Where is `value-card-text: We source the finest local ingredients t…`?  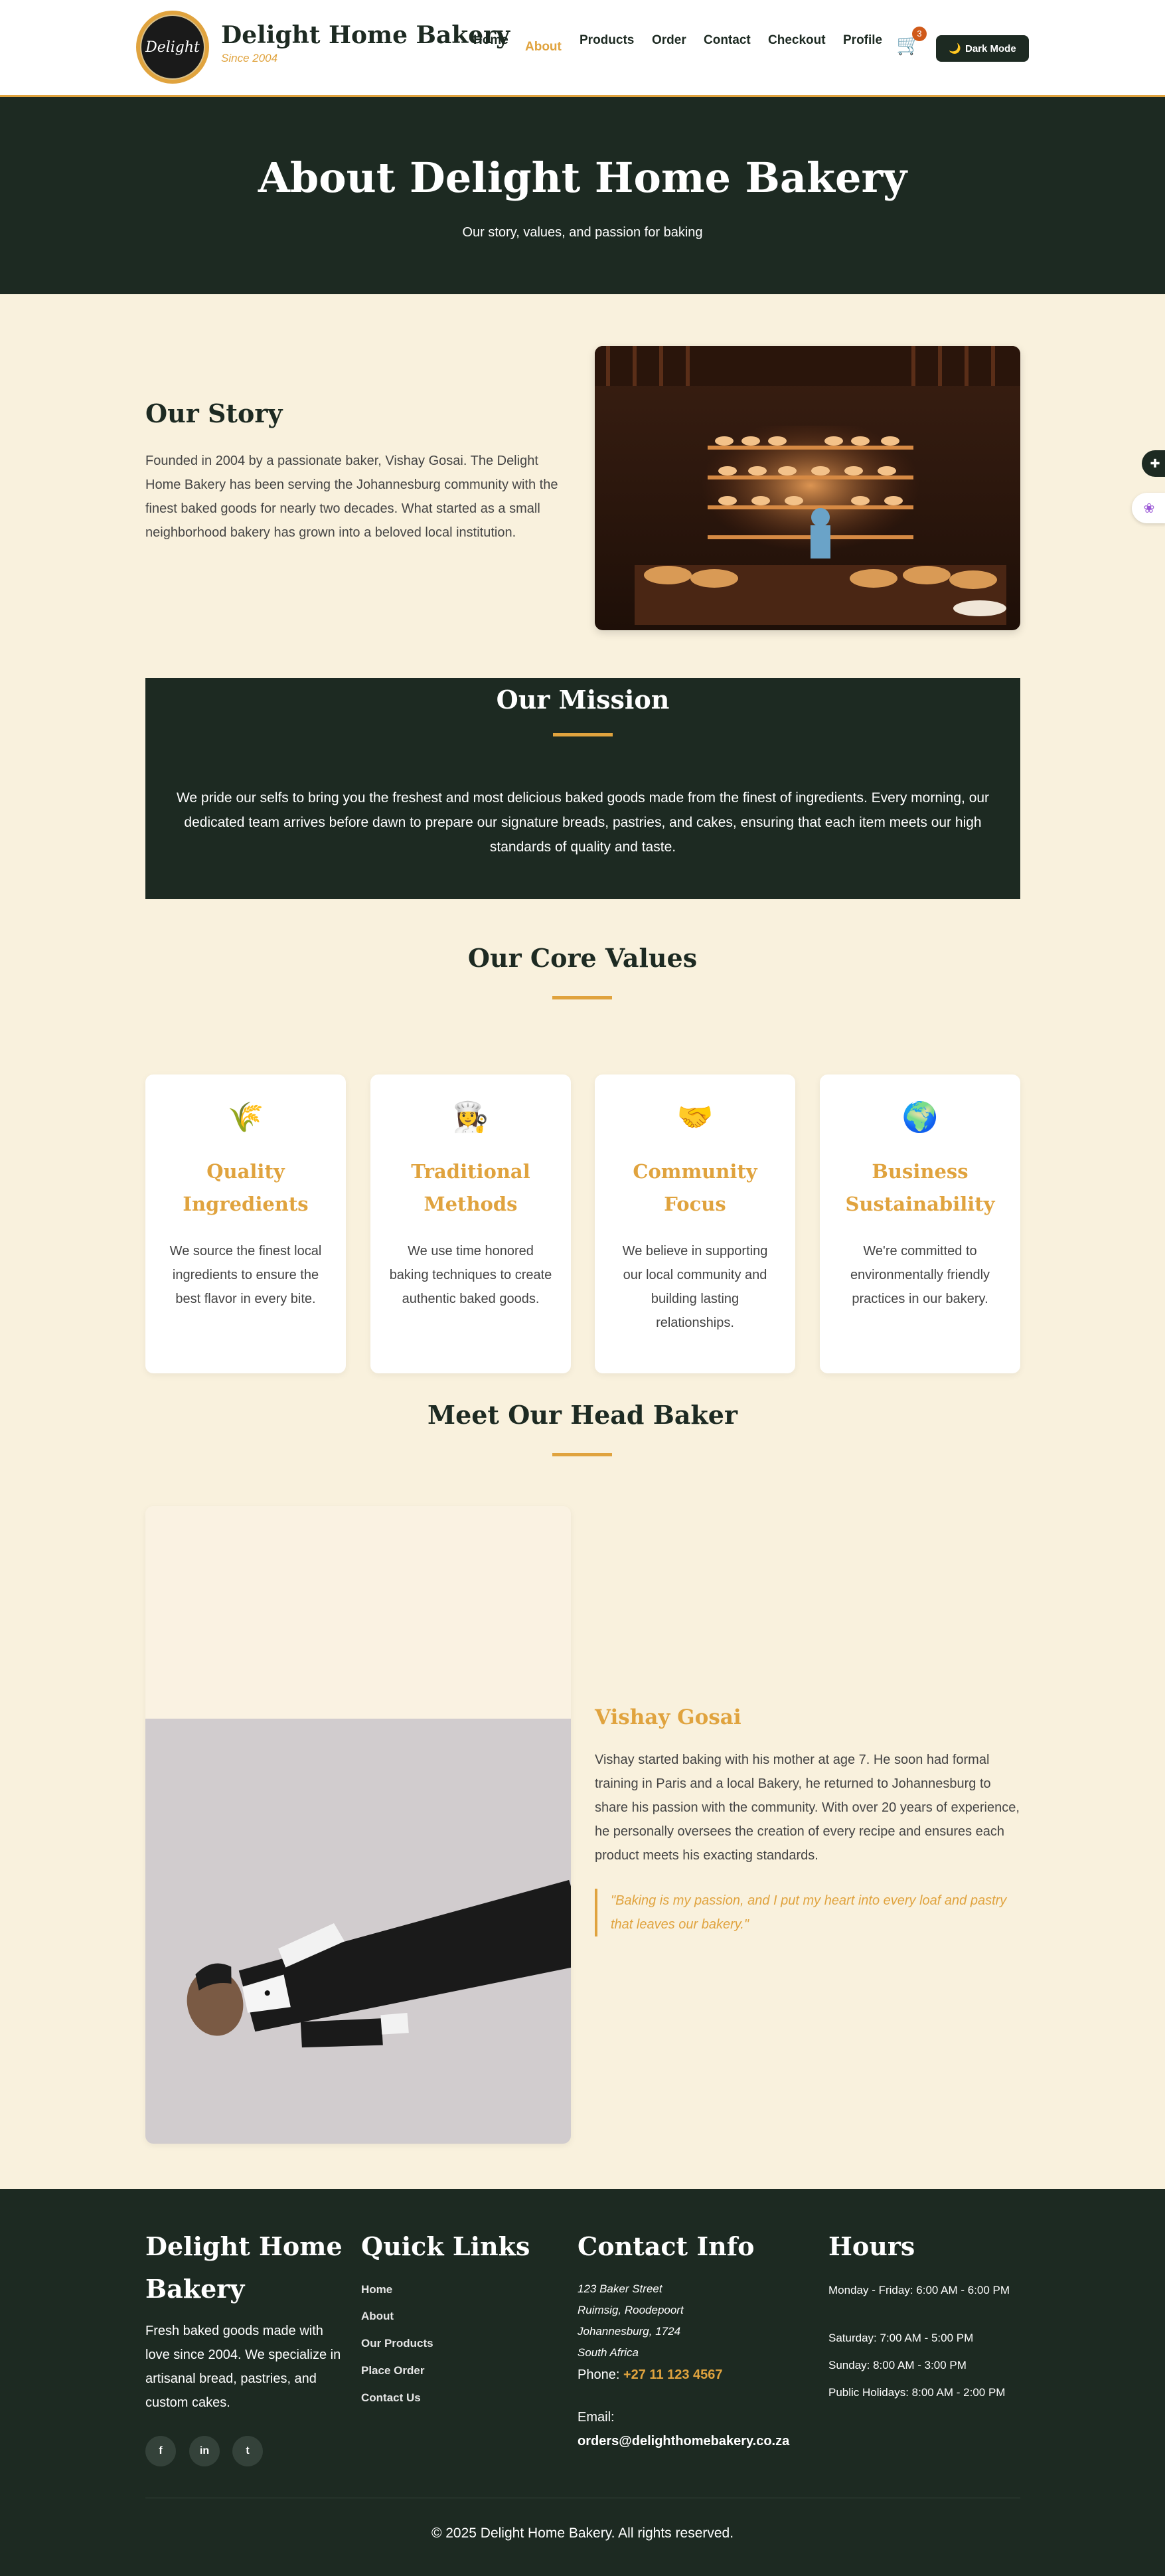 value-card-text: We source the finest local ingredients t… is located at coordinates (245, 1275).